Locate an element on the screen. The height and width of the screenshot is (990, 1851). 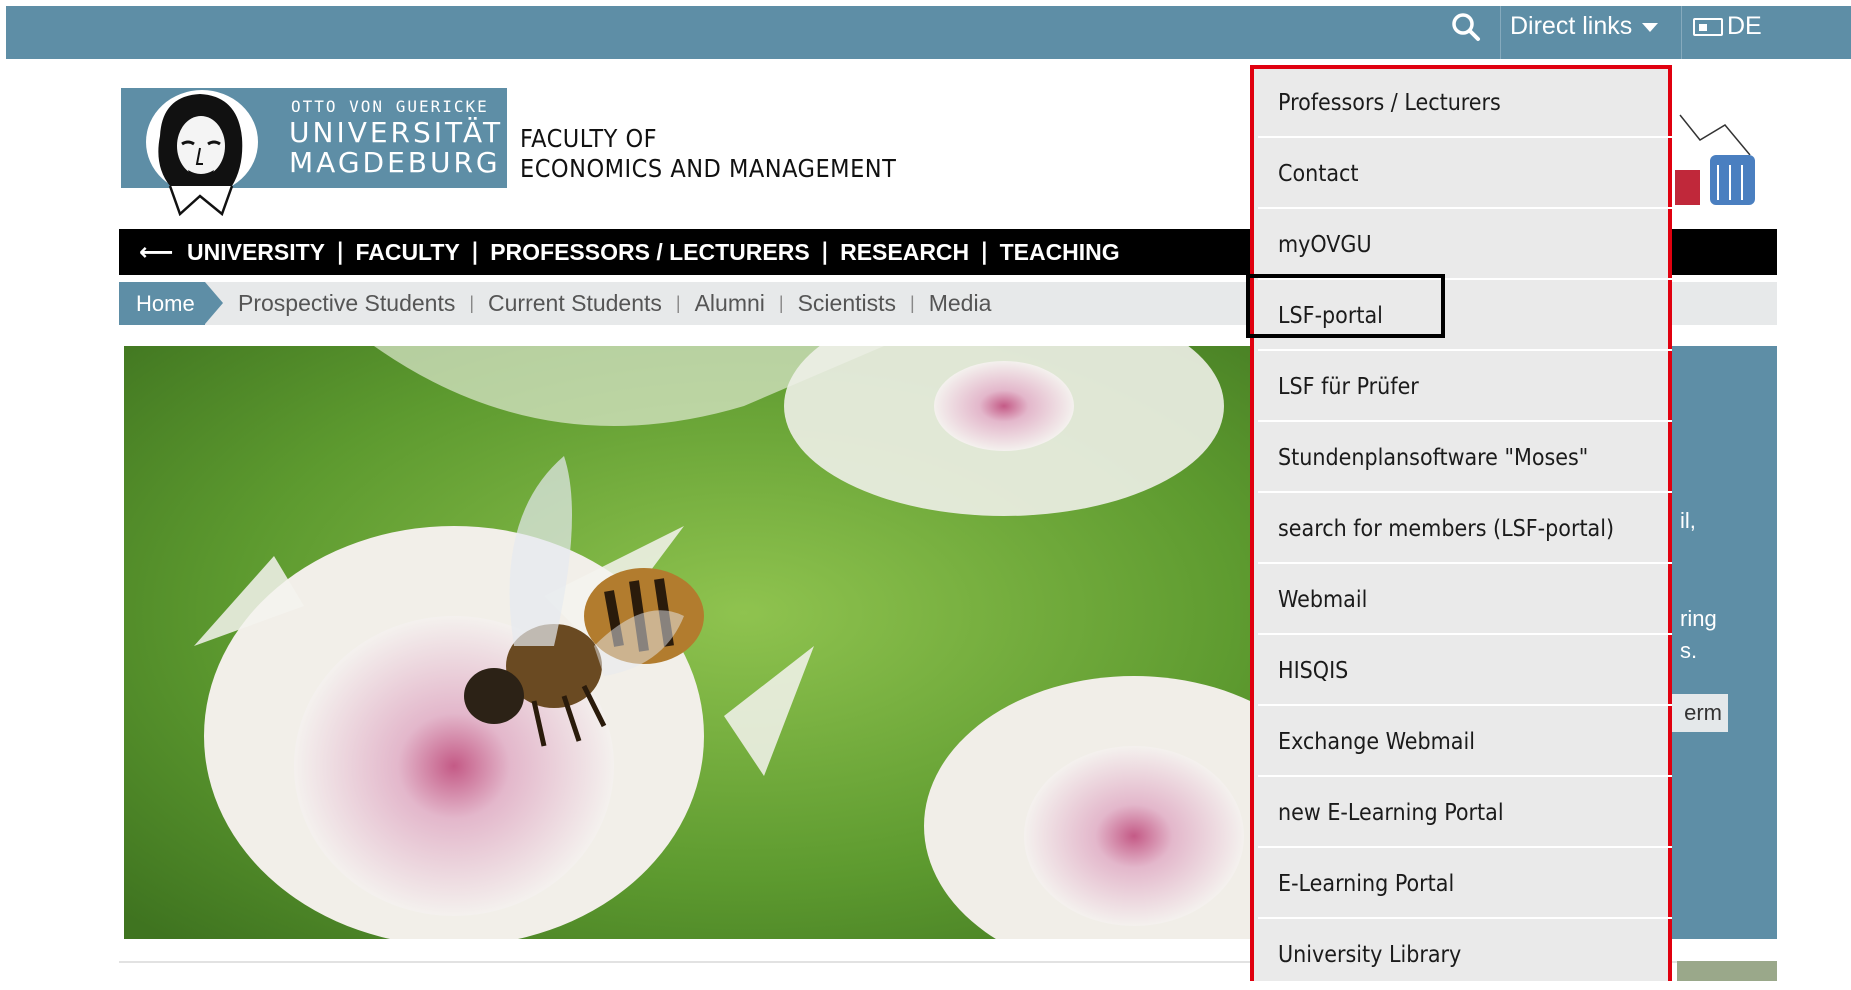
menu-item-myovgu: myOVGU is located at coordinates (1465, 245).